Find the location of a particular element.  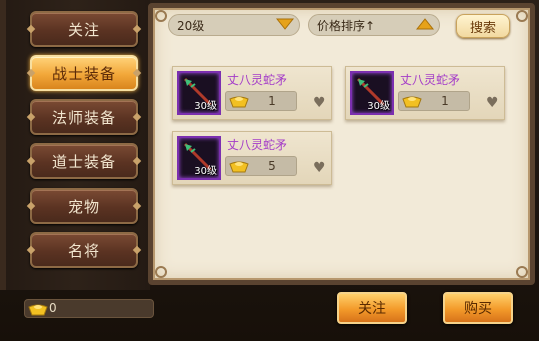

category-follow: 关注 is located at coordinates (84, 29).